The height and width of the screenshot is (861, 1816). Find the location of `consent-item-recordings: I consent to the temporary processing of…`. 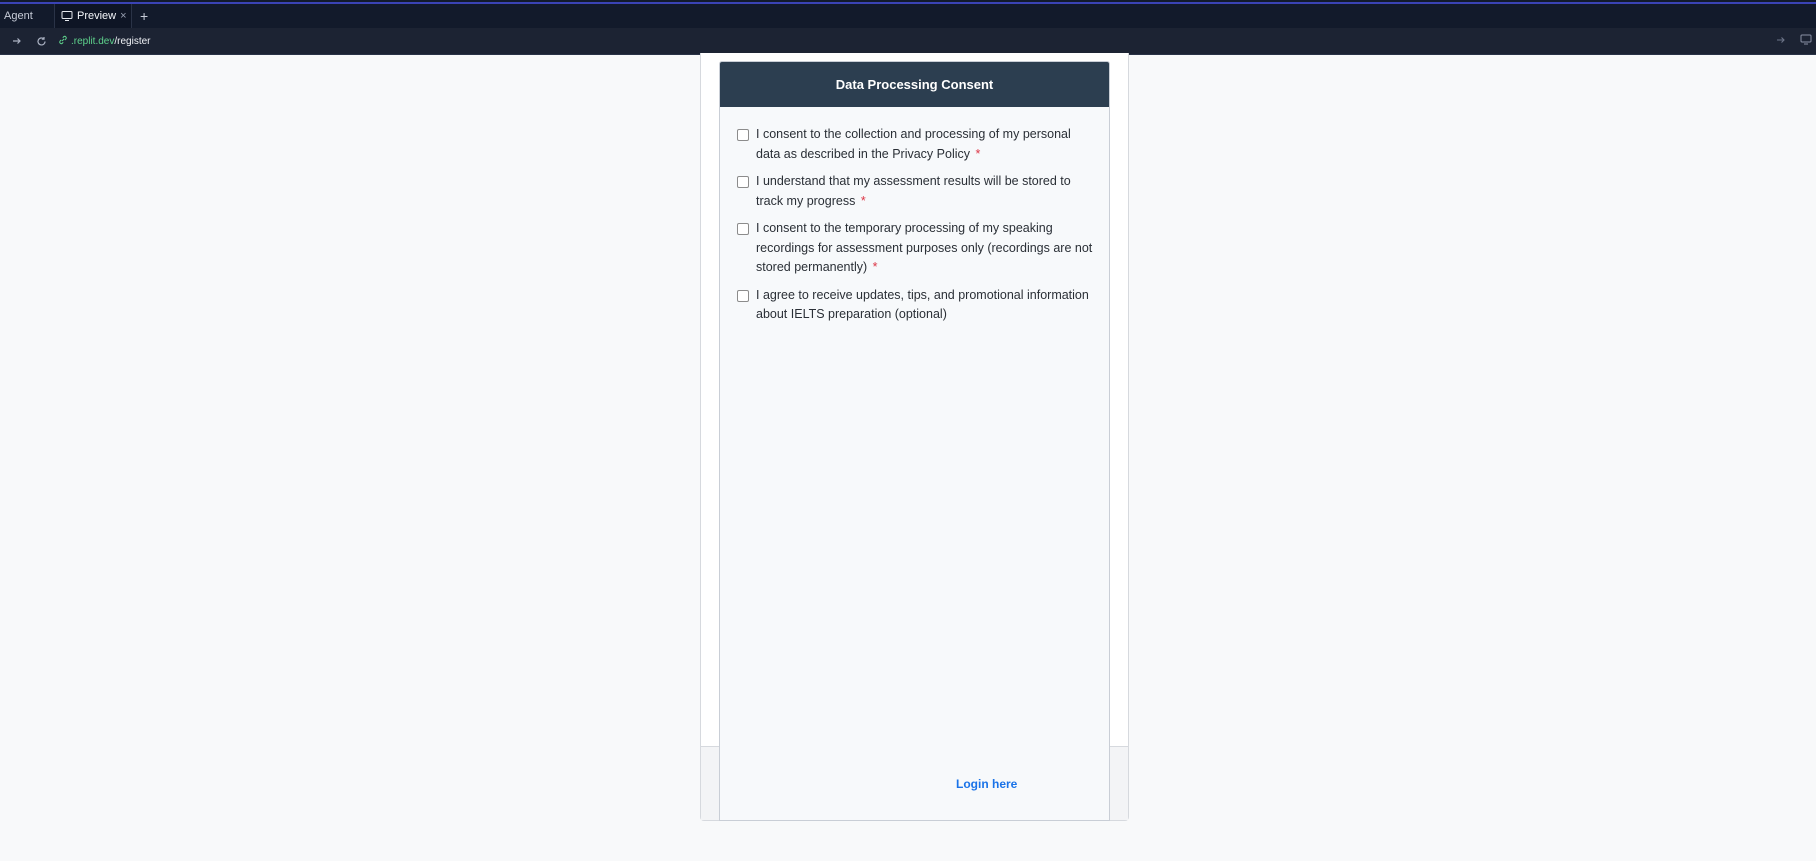

consent-item-recordings: I consent to the temporary processing of… is located at coordinates (915, 248).